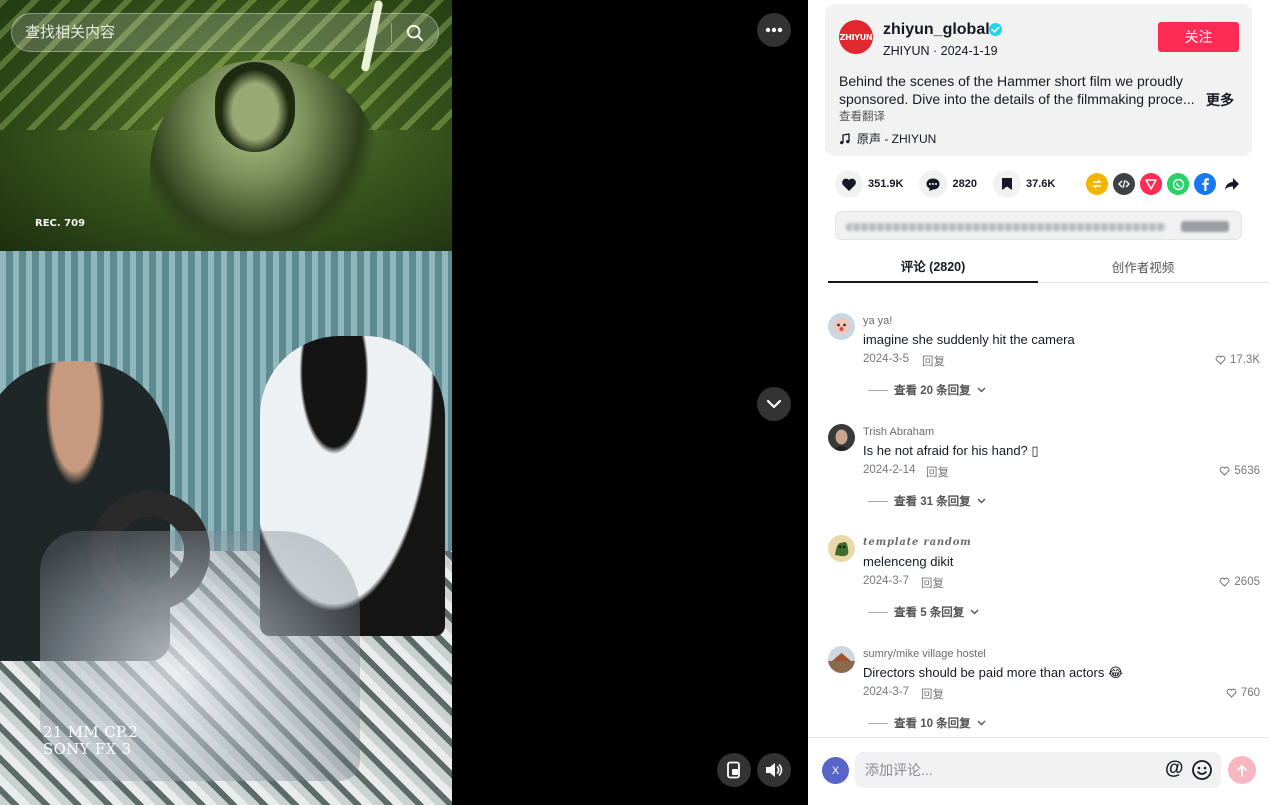  Describe the element at coordinates (869, 184) in the screenshot. I see `like-button: 351.9K` at that location.